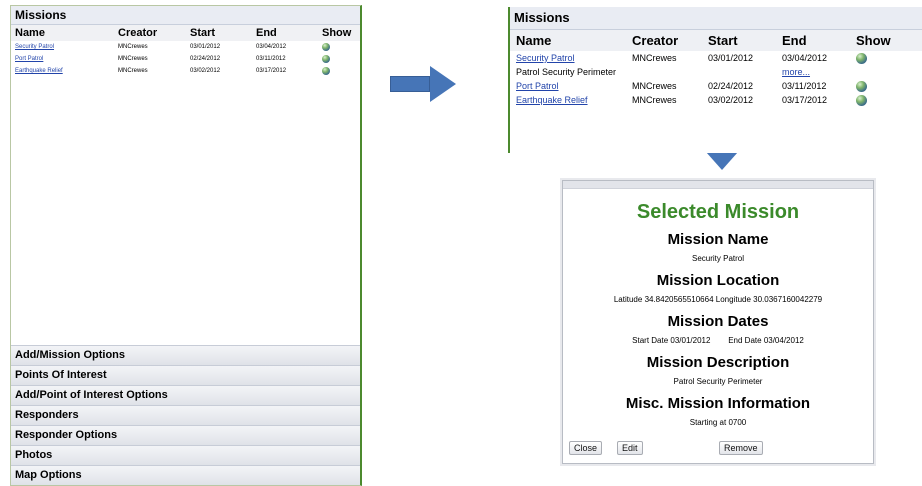 The width and height of the screenshot is (922, 486). I want to click on misc-info-heading: Misc. Mission Information, so click(718, 403).